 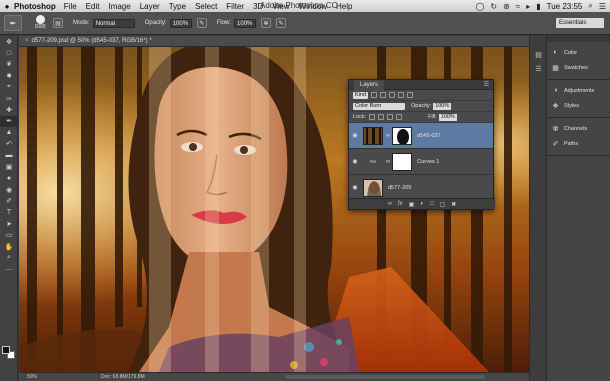 I want to click on filter-smart-object-icon, so click(x=410, y=95).